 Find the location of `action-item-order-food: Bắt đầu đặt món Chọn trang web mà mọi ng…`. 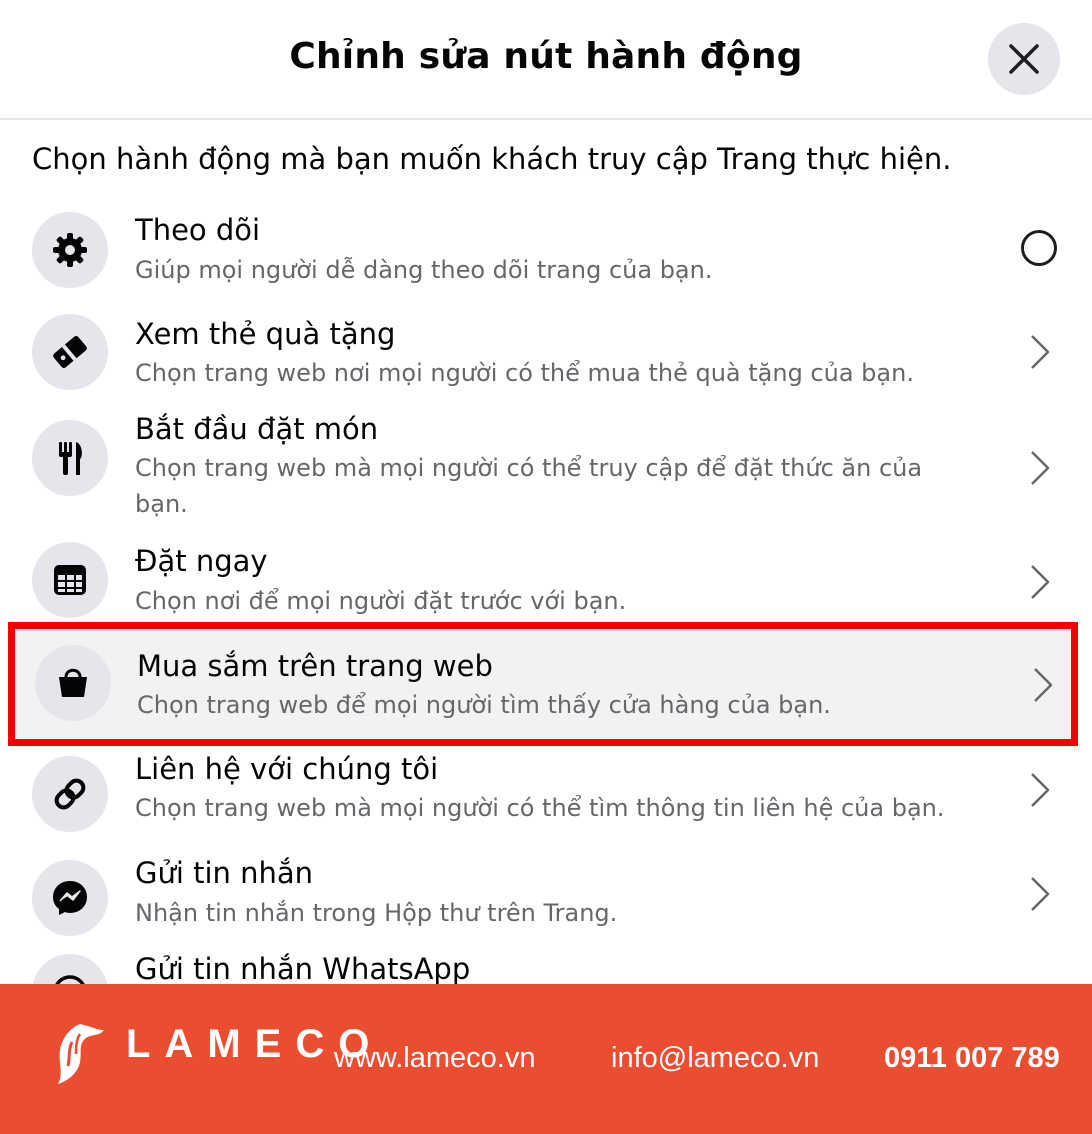

action-item-order-food: Bắt đầu đặt món Chọn trang web mà mọi ng… is located at coordinates (546, 465).